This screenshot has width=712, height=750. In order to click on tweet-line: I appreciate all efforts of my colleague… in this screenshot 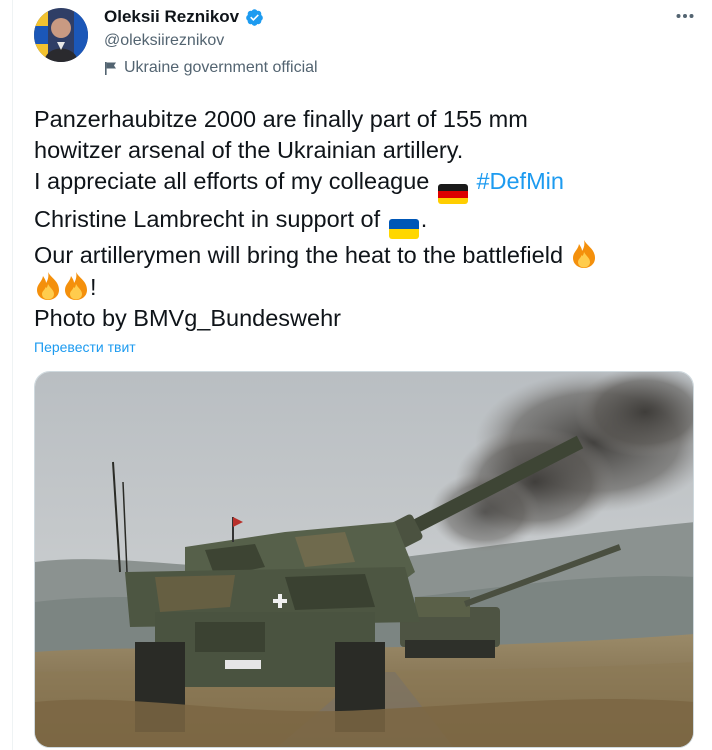, I will do `click(369, 185)`.